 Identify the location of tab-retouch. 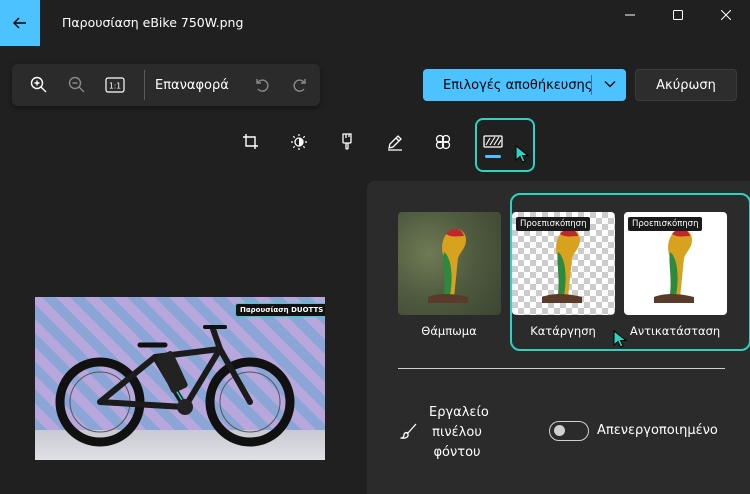
(443, 142).